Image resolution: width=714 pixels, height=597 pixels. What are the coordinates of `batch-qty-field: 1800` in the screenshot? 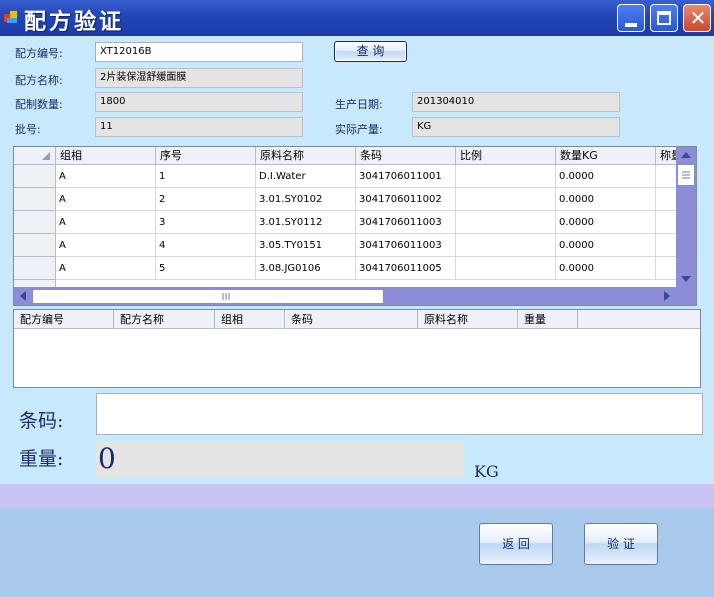 It's located at (199, 102).